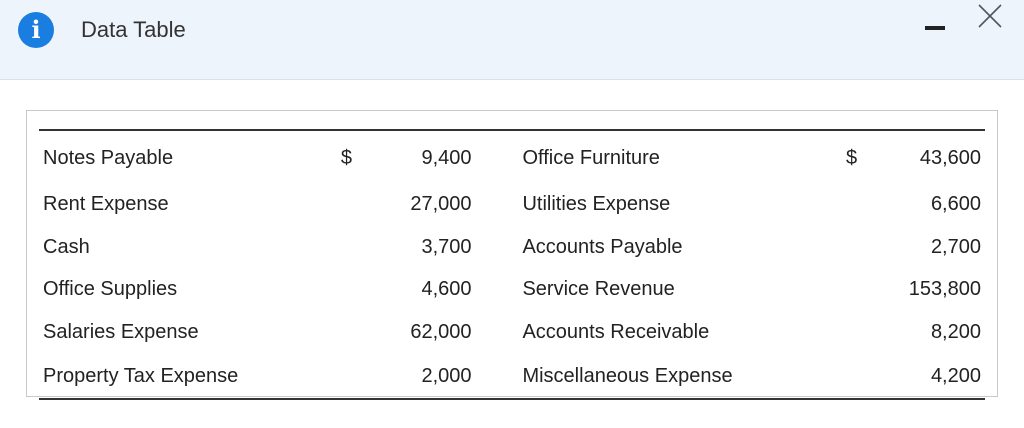 Image resolution: width=1024 pixels, height=428 pixels. Describe the element at coordinates (66, 246) in the screenshot. I see `row-label: Cash` at that location.